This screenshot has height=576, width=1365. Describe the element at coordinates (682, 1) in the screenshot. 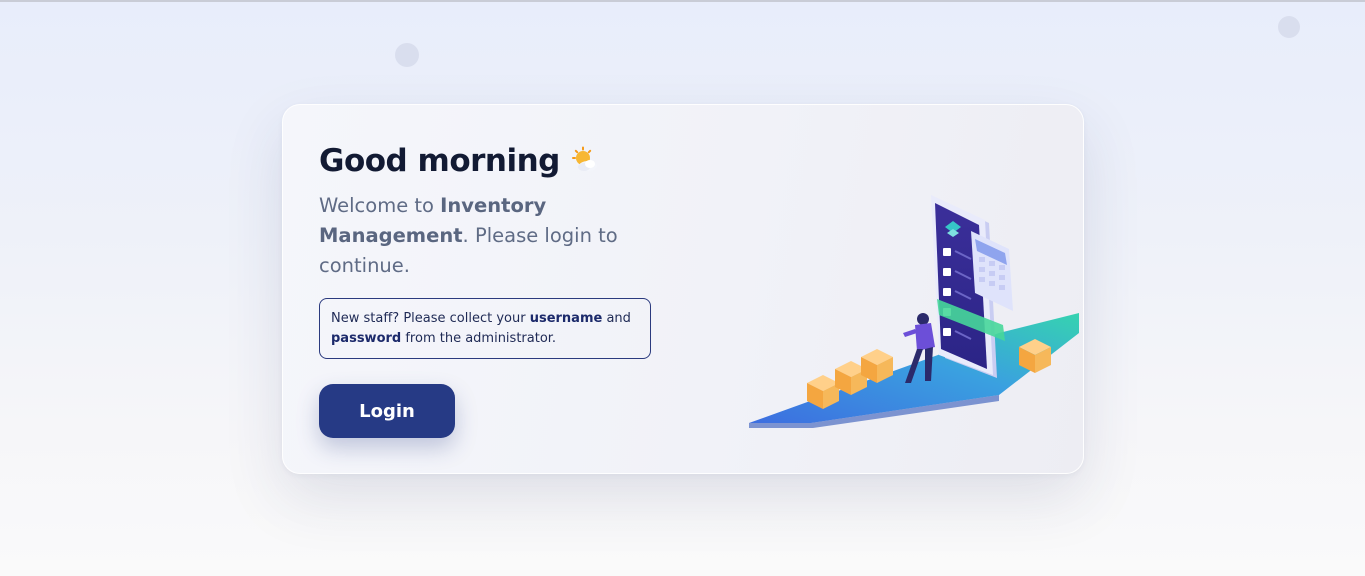

I see `top-divider` at that location.